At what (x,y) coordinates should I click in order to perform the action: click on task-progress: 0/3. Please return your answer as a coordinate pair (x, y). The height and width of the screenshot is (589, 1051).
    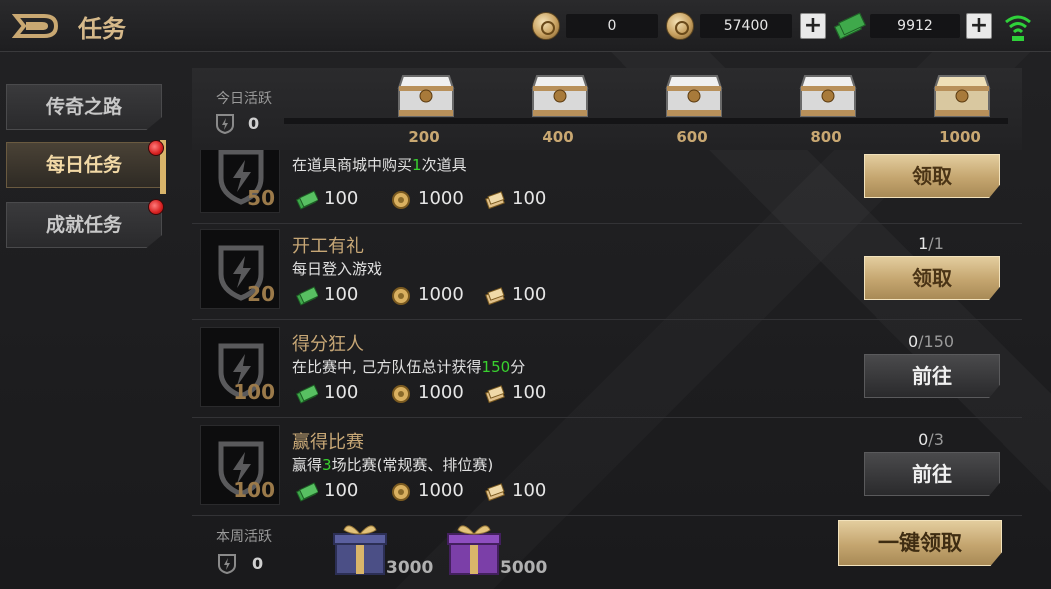
    Looking at the image, I should click on (931, 439).